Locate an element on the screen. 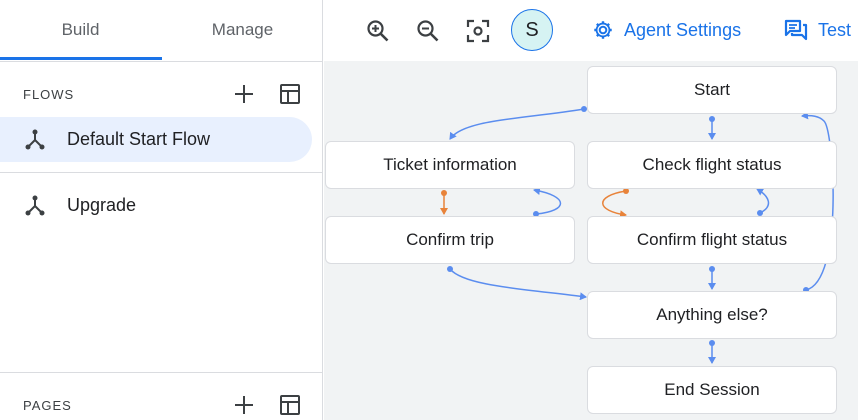  flow-item-upgrade: Upgrade is located at coordinates (156, 205).